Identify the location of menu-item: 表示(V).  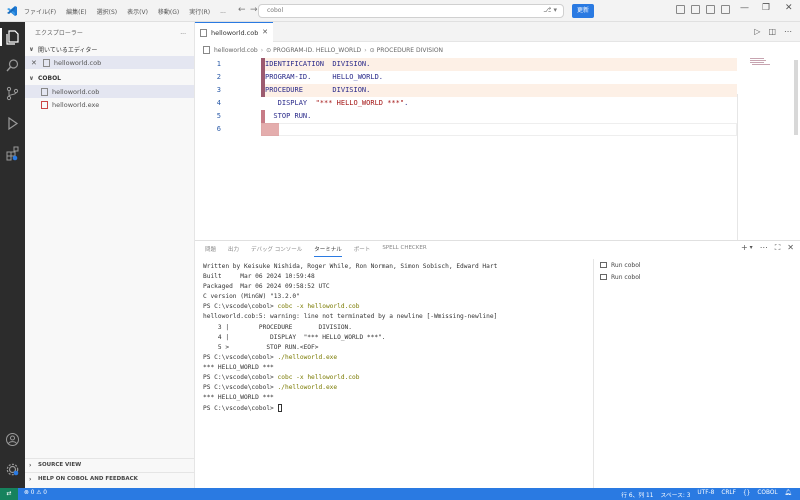
(137, 11).